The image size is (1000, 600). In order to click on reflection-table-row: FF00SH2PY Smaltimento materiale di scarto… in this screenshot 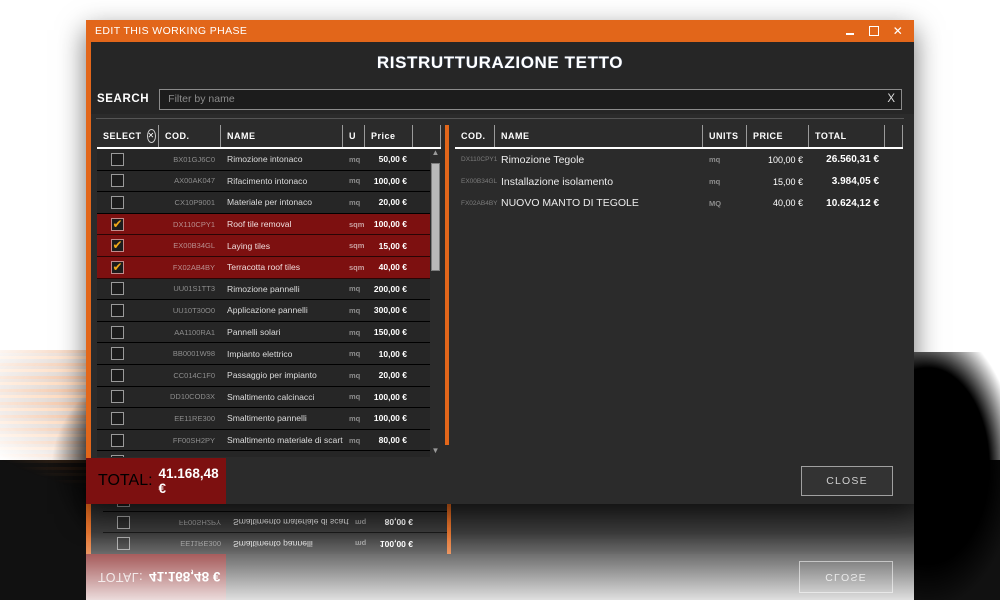, I will do `click(275, 521)`.